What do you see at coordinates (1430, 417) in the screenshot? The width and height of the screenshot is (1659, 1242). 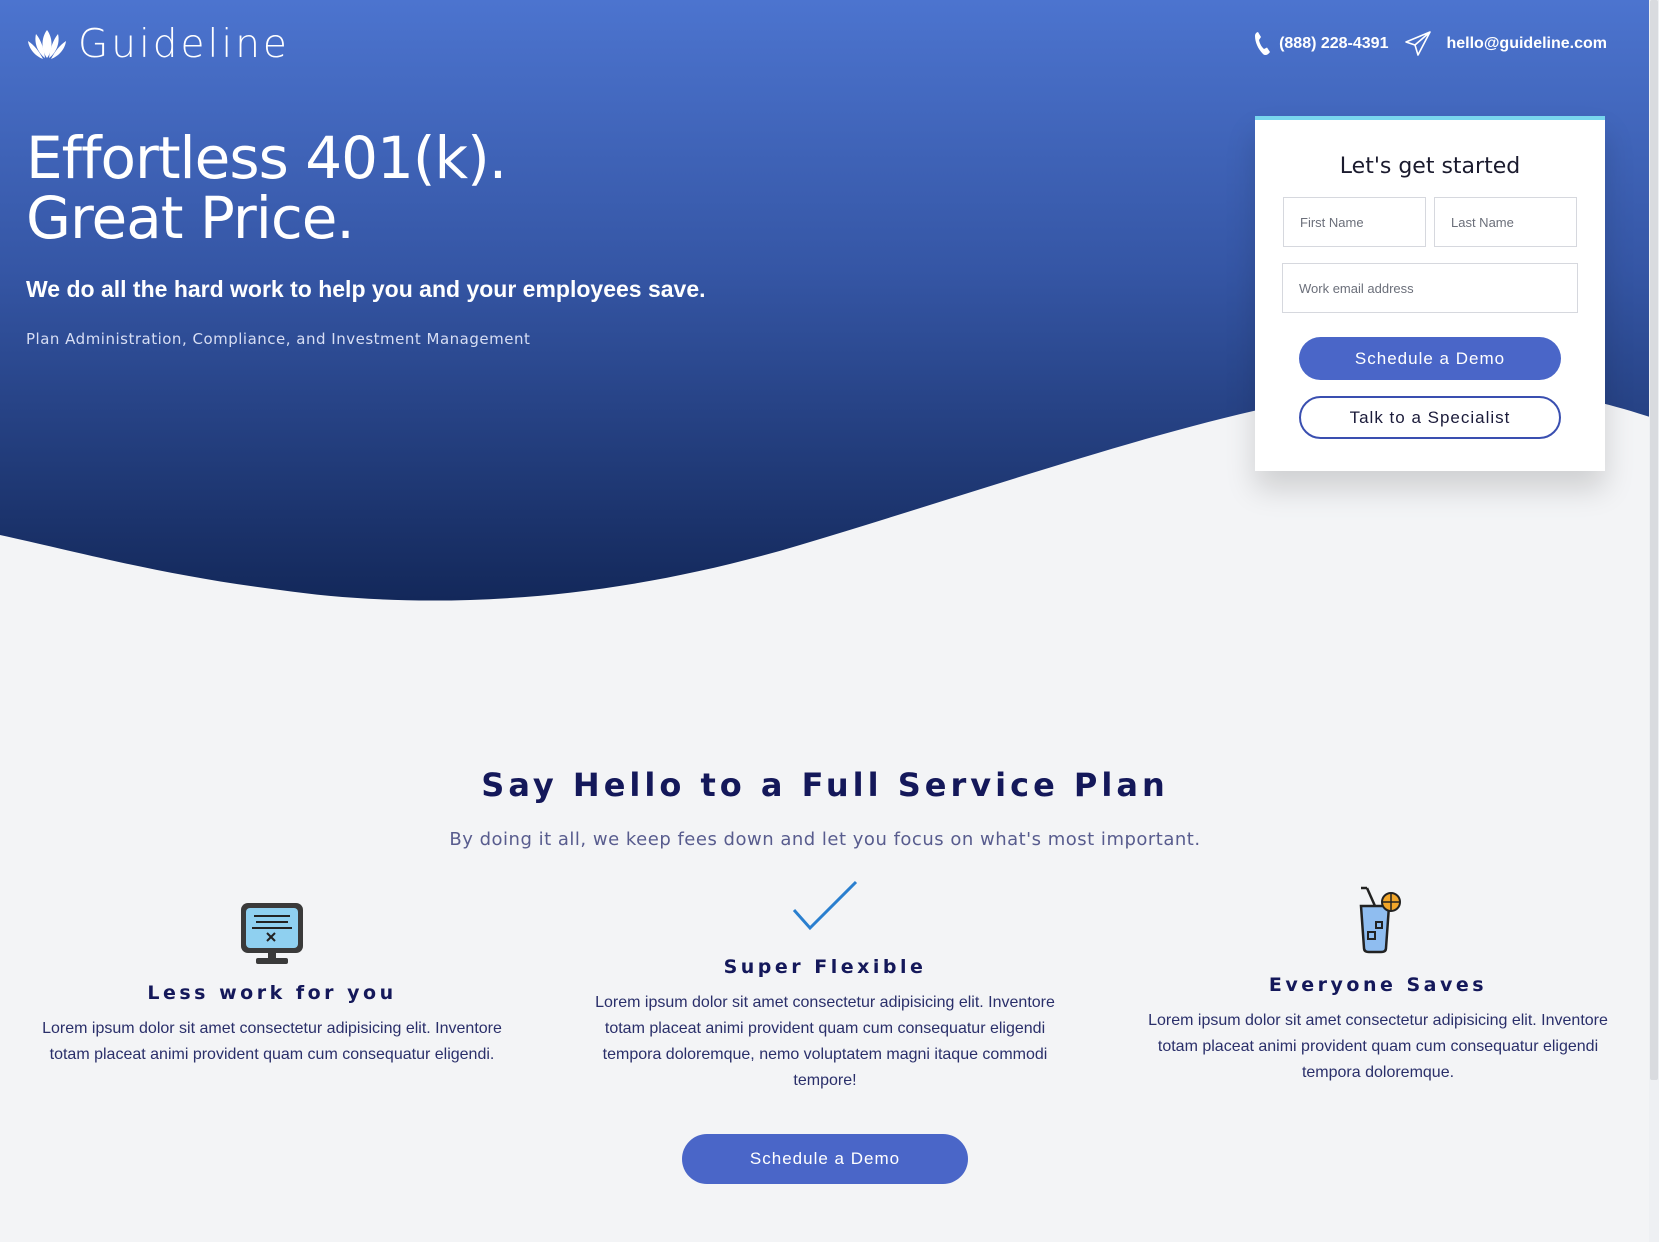 I see `talk-to-specialist-button: Talk to a Specialist` at bounding box center [1430, 417].